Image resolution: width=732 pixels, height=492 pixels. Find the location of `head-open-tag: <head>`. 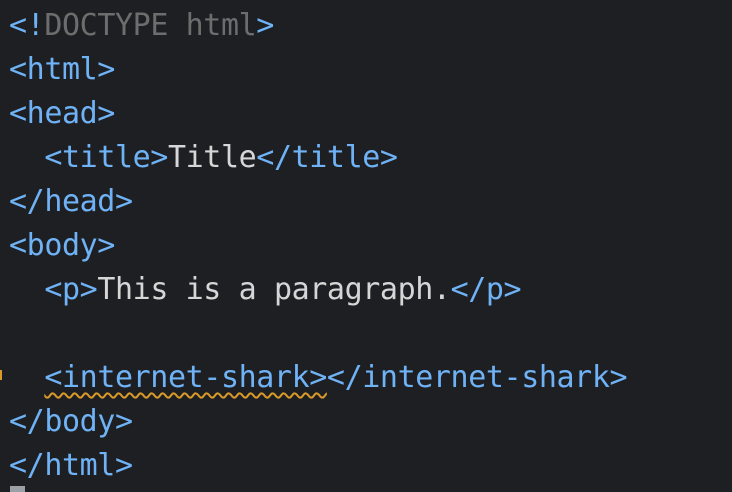

head-open-tag: <head> is located at coordinates (62, 113).